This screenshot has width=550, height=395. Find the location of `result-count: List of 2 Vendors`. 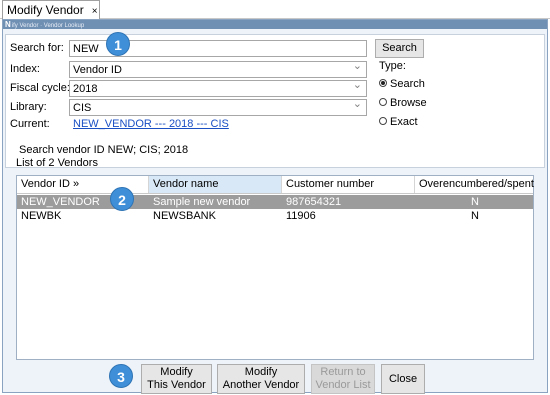

result-count: List of 2 Vendors is located at coordinates (57, 163).